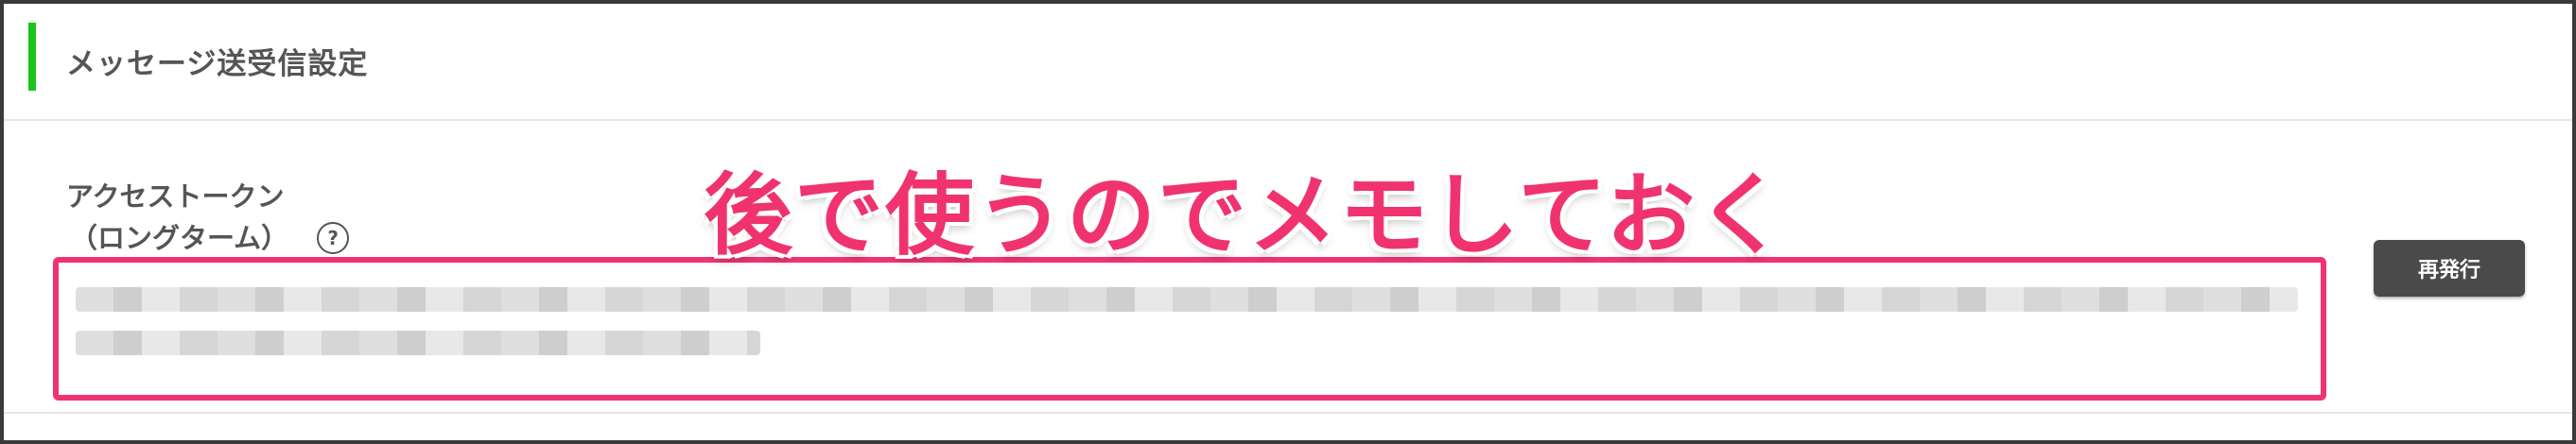 This screenshot has height=444, width=2576. I want to click on access-token-label-line2-row: （ロングターム） ?, so click(210, 238).